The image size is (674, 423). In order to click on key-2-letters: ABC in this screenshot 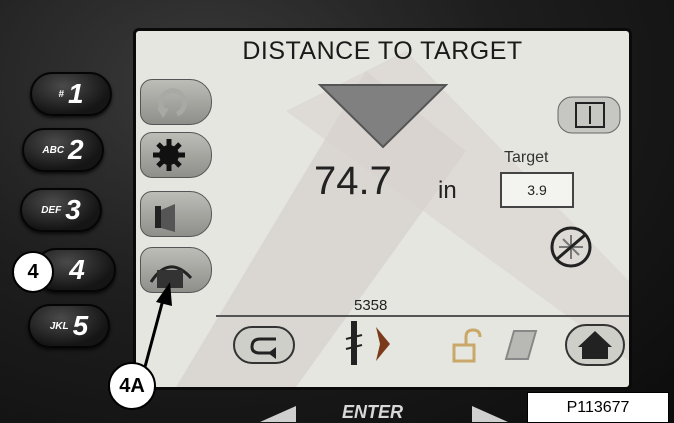, I will do `click(53, 150)`.